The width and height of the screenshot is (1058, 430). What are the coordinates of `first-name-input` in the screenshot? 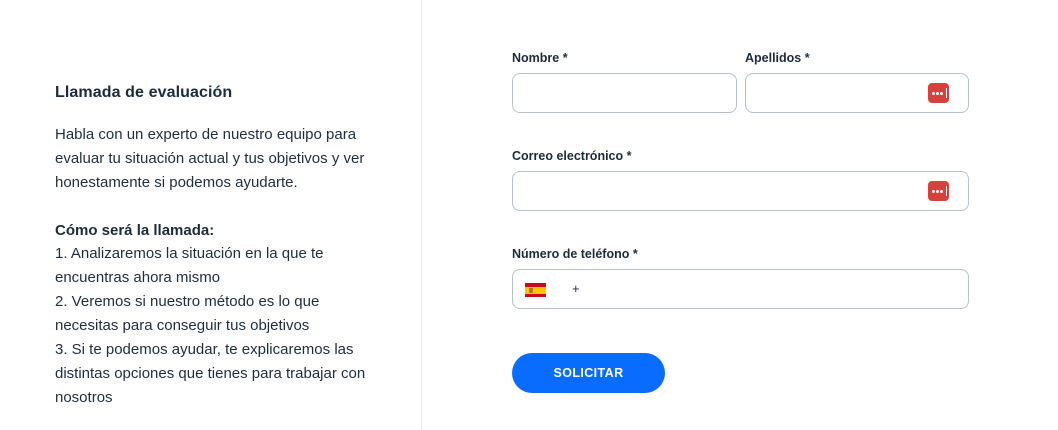 It's located at (624, 93).